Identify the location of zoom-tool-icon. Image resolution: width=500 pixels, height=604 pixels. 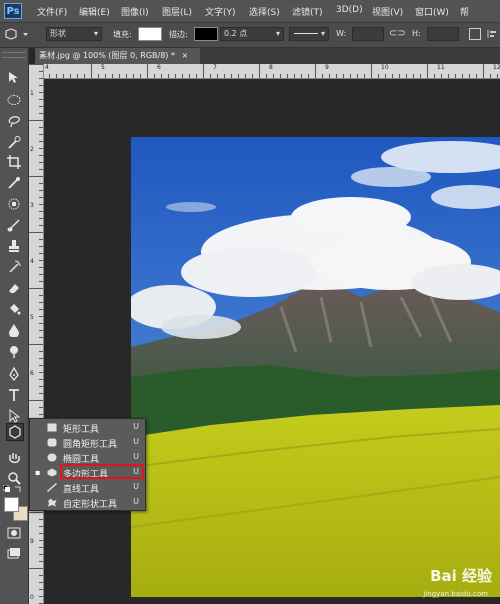
(14, 478).